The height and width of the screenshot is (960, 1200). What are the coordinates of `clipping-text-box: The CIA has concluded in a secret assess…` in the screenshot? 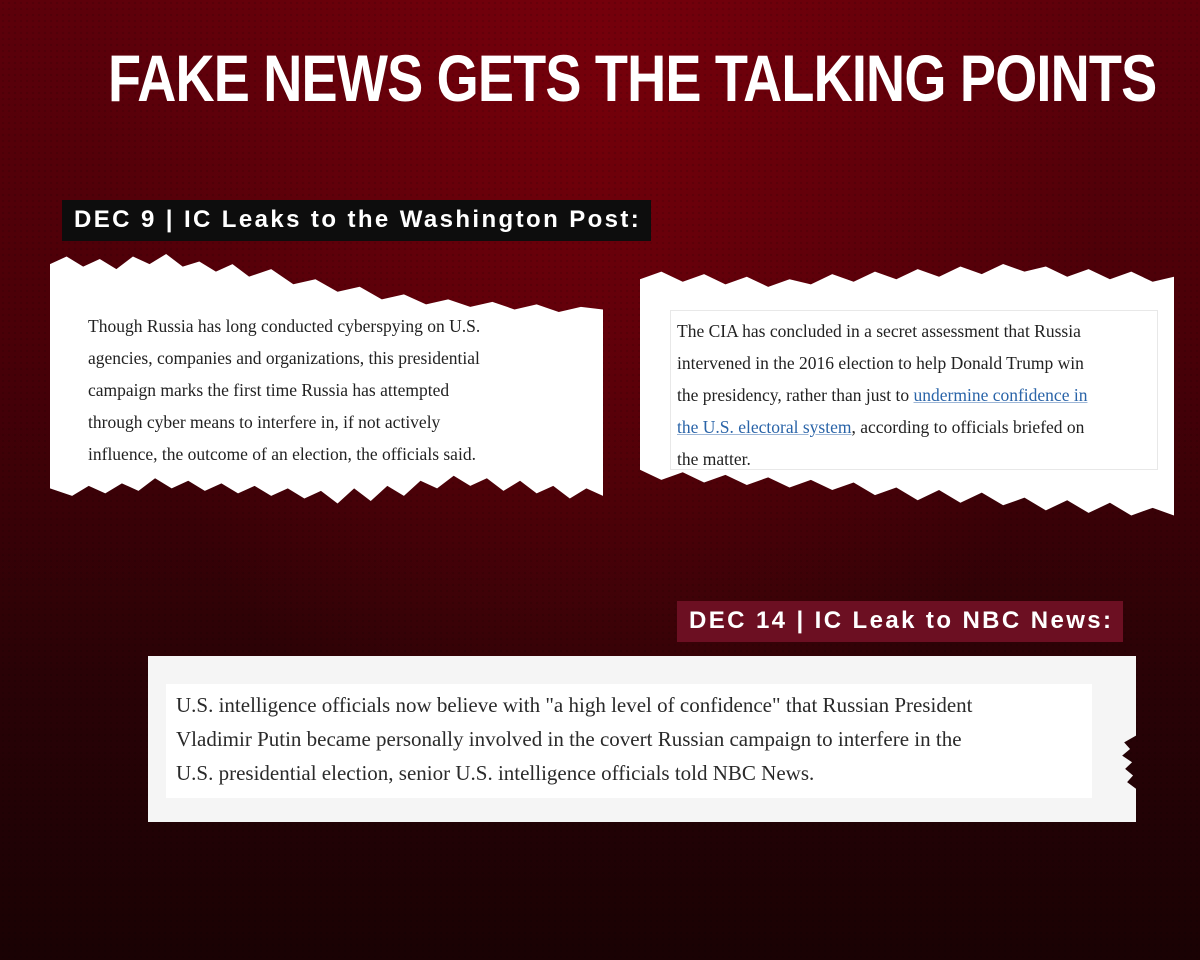 It's located at (914, 390).